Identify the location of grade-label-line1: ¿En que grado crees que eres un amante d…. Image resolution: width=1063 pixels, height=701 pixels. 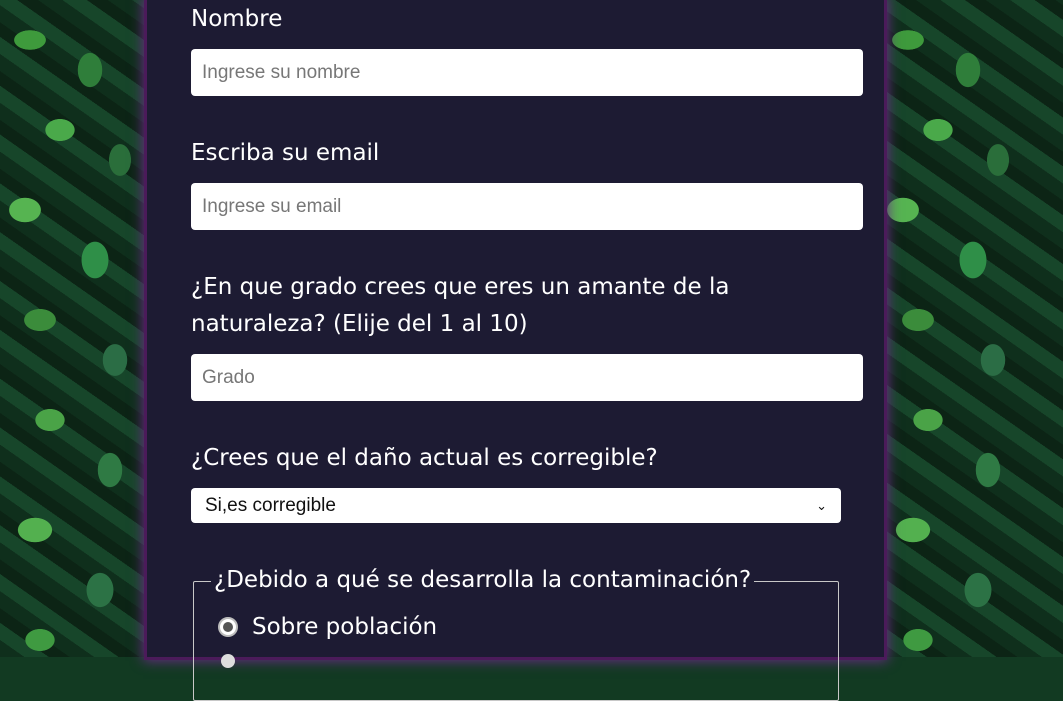
(460, 287).